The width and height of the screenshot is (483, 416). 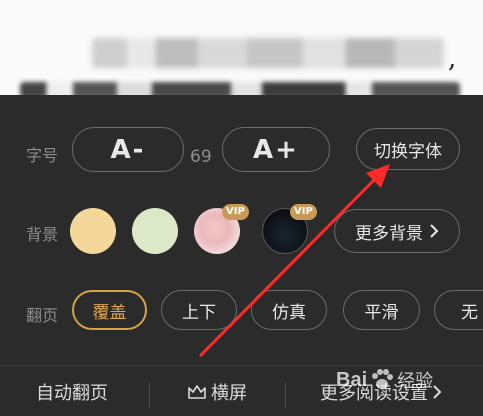 I want to click on background-swatch-yellow, so click(x=93, y=231).